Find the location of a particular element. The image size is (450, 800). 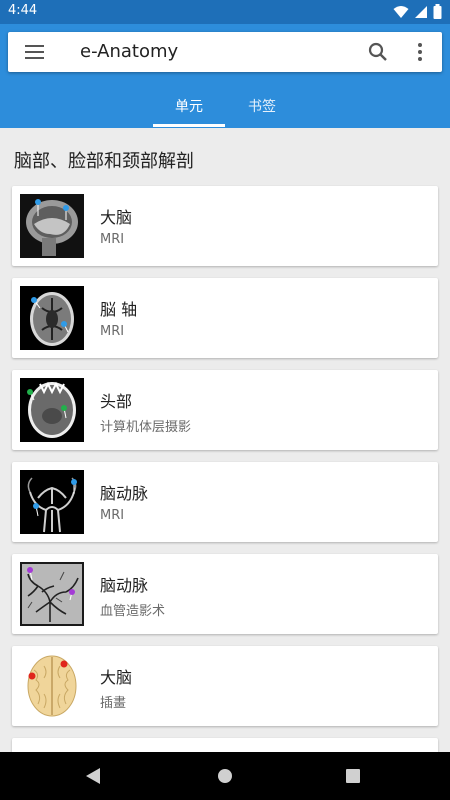

more-options-button is located at coordinates (420, 52).